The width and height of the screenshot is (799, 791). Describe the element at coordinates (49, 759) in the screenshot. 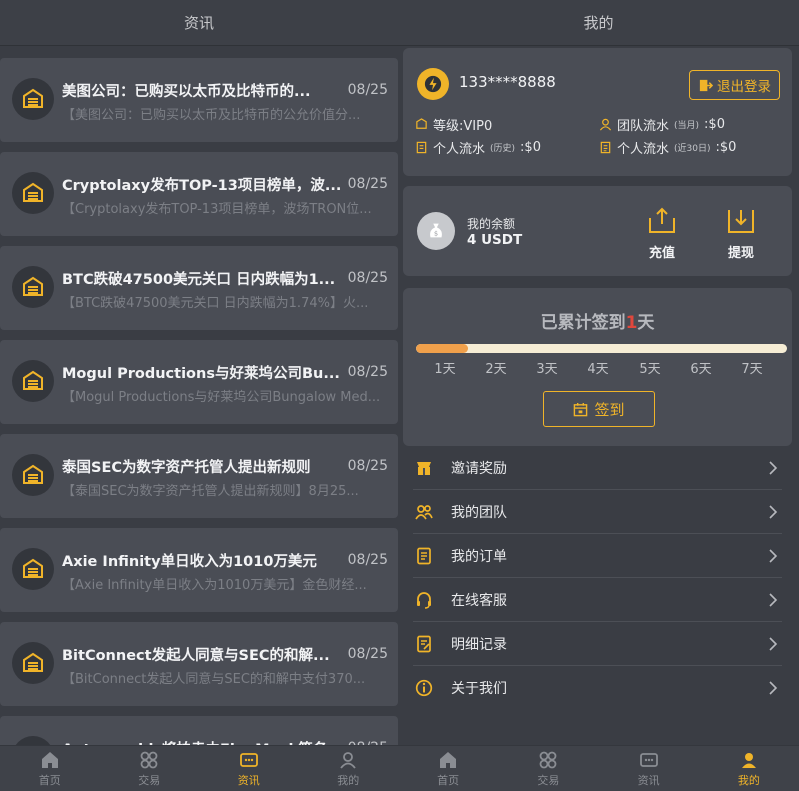

I see `home-icon` at that location.